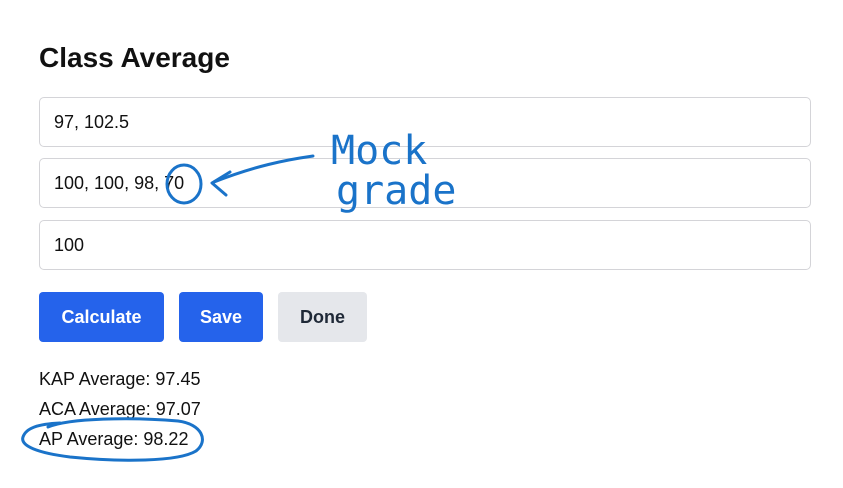 The width and height of the screenshot is (843, 488). Describe the element at coordinates (221, 317) in the screenshot. I see `save-button: Save` at that location.